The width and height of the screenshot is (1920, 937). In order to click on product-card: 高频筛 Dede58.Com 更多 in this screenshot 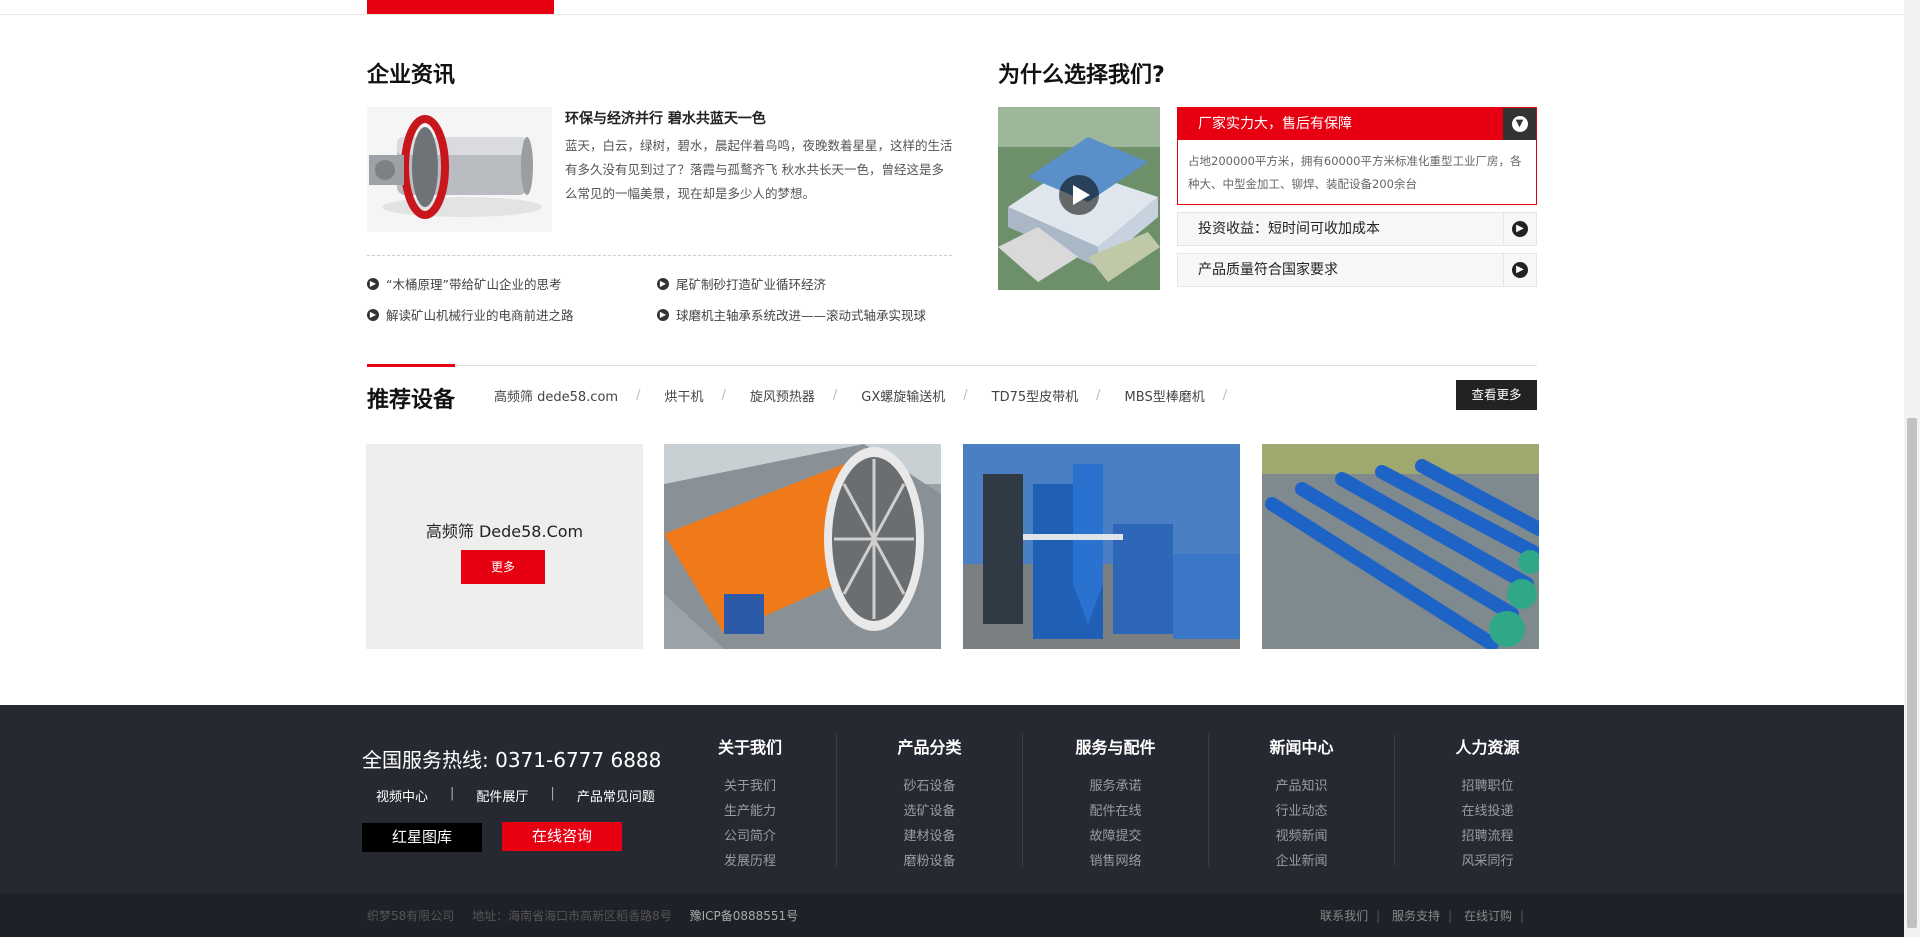, I will do `click(504, 546)`.